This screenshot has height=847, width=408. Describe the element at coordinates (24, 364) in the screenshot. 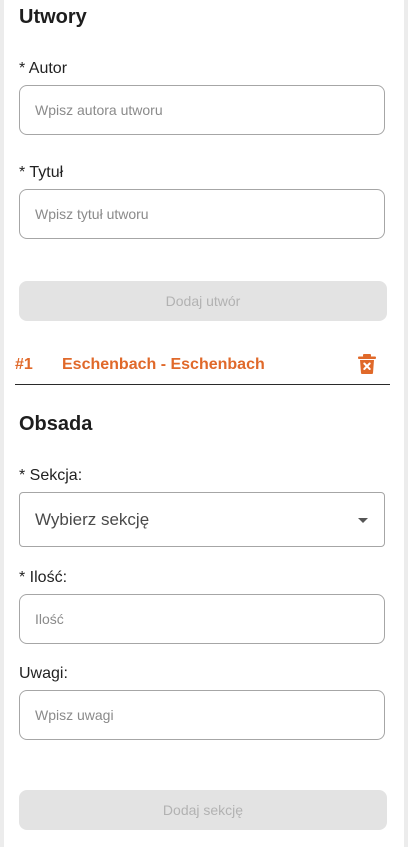

I see `piece-number: #1` at that location.